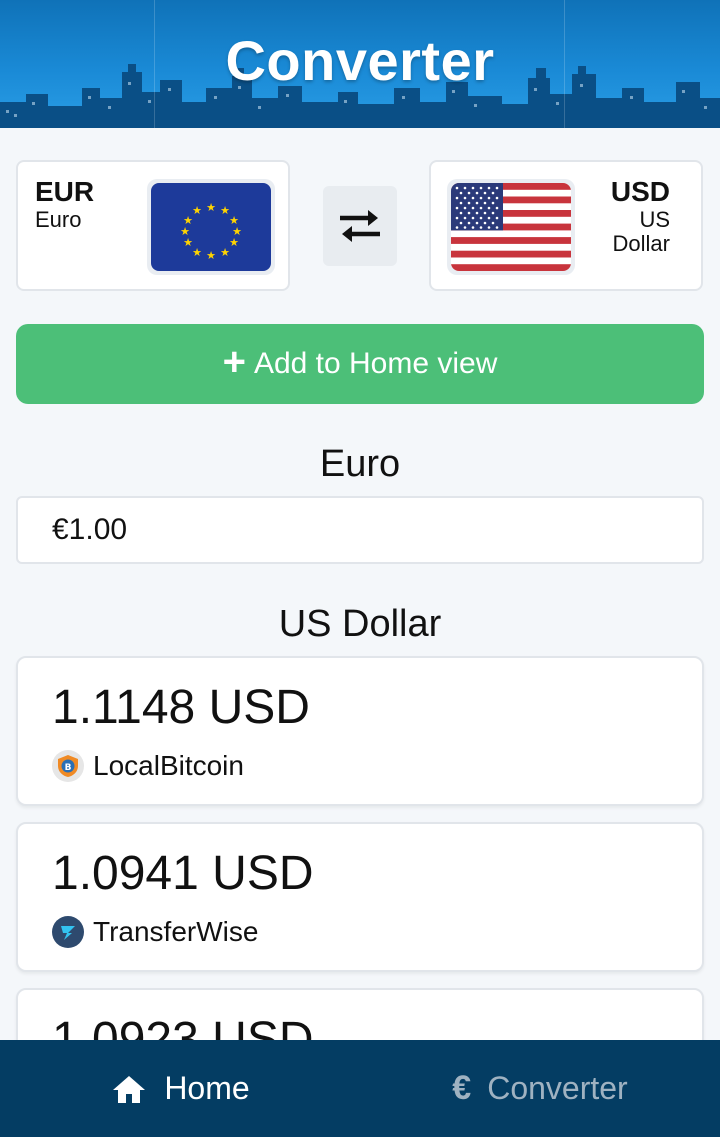 Image resolution: width=720 pixels, height=1137 pixels. Describe the element at coordinates (360, 530) in the screenshot. I see `amount-input: €1.00` at that location.